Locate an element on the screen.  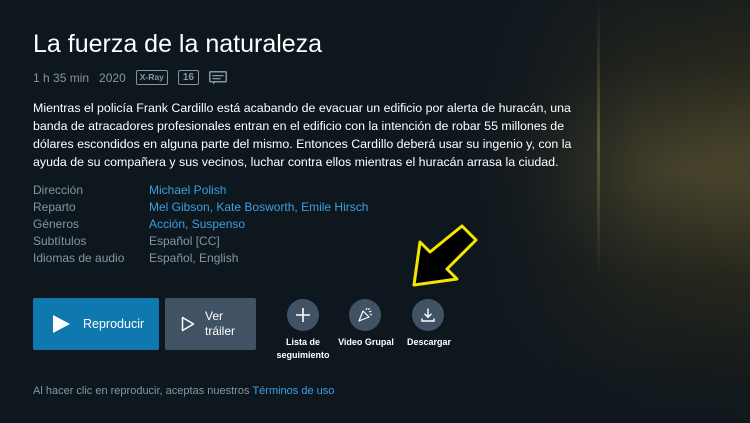
detail-row-genres: Géneros Acción, Suspenso is located at coordinates (139, 224).